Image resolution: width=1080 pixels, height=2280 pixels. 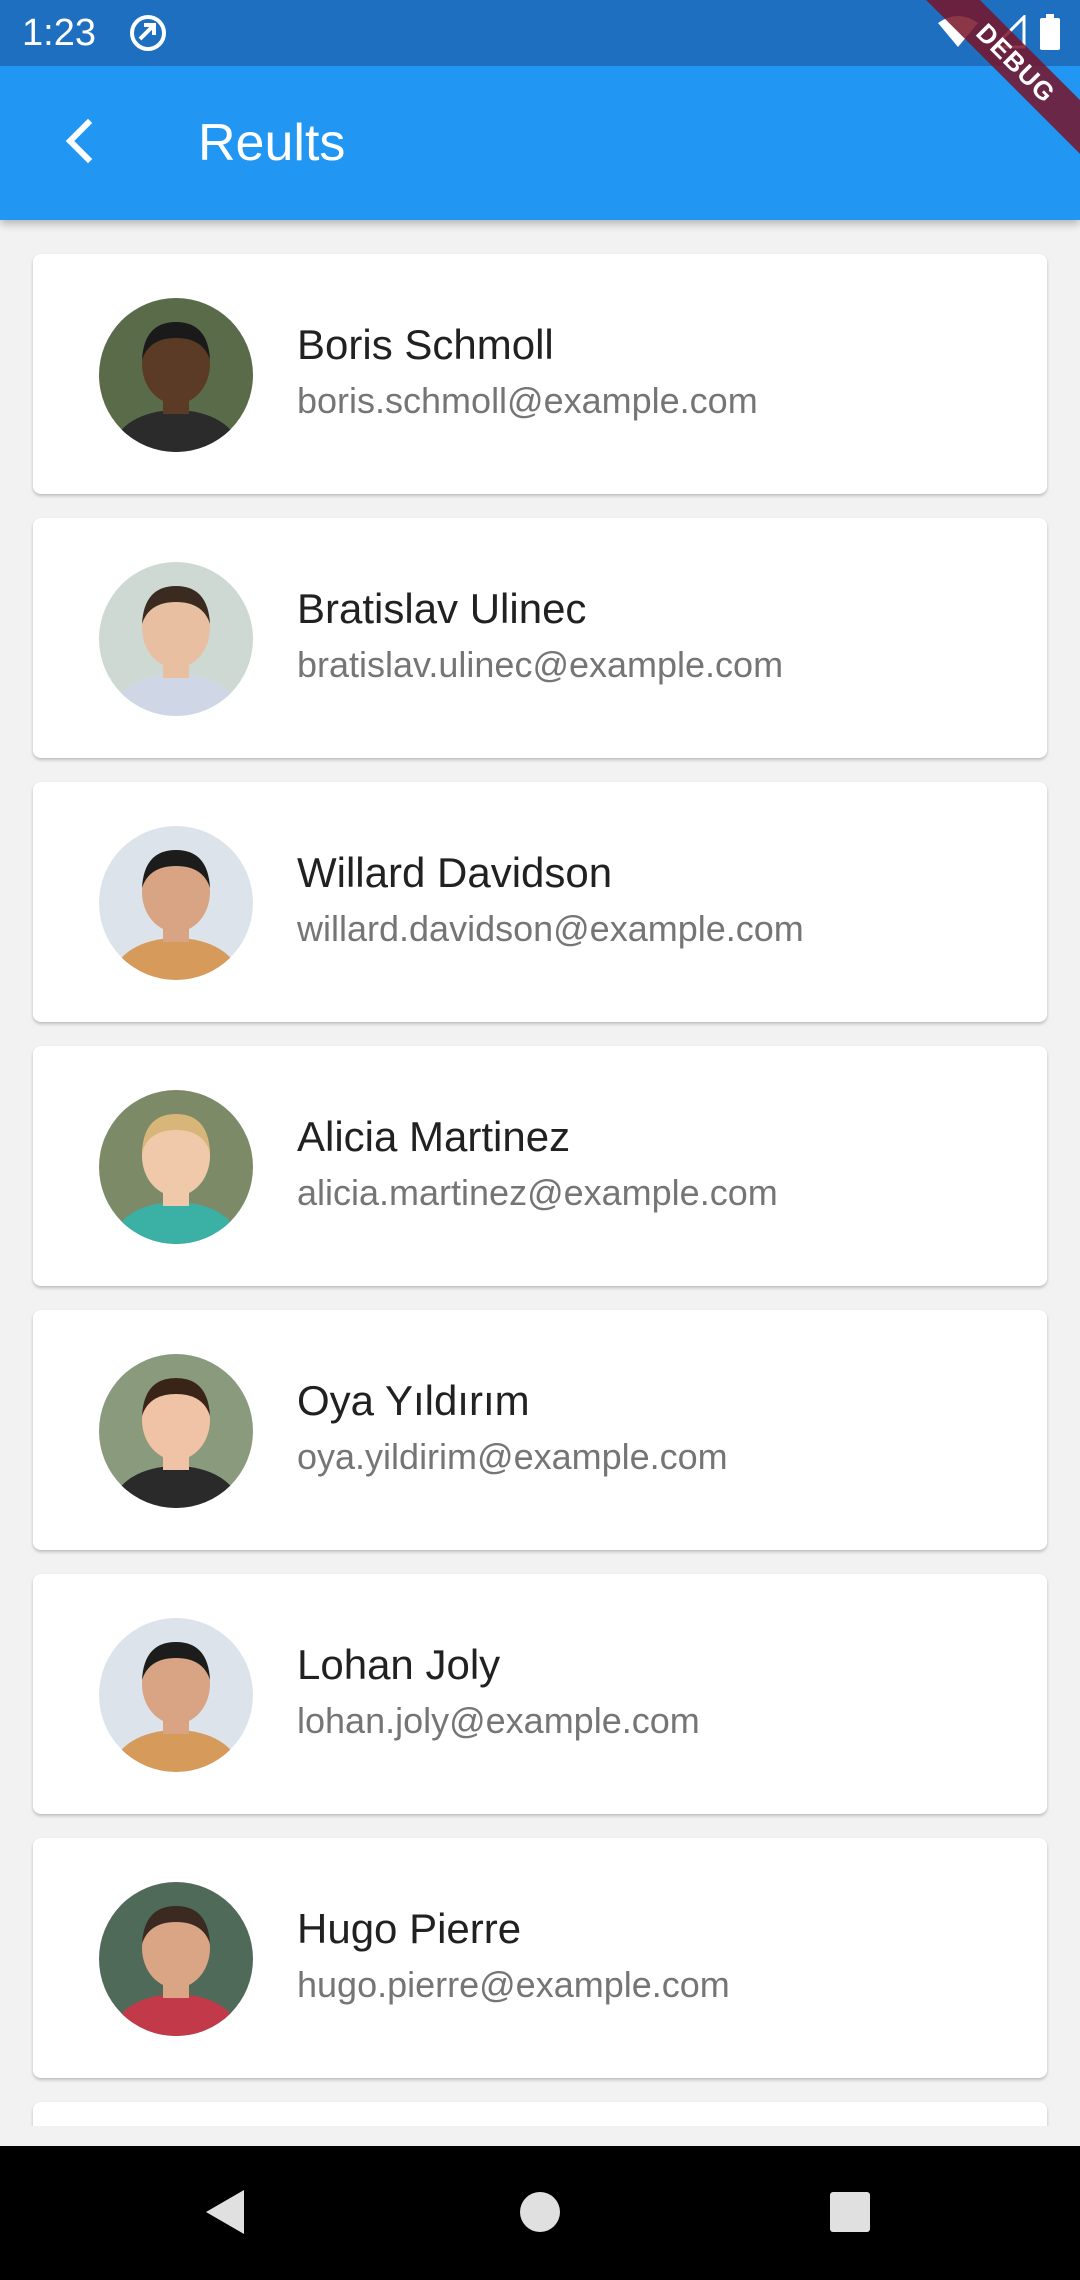 What do you see at coordinates (59, 33) in the screenshot?
I see `status-time: 1:23` at bounding box center [59, 33].